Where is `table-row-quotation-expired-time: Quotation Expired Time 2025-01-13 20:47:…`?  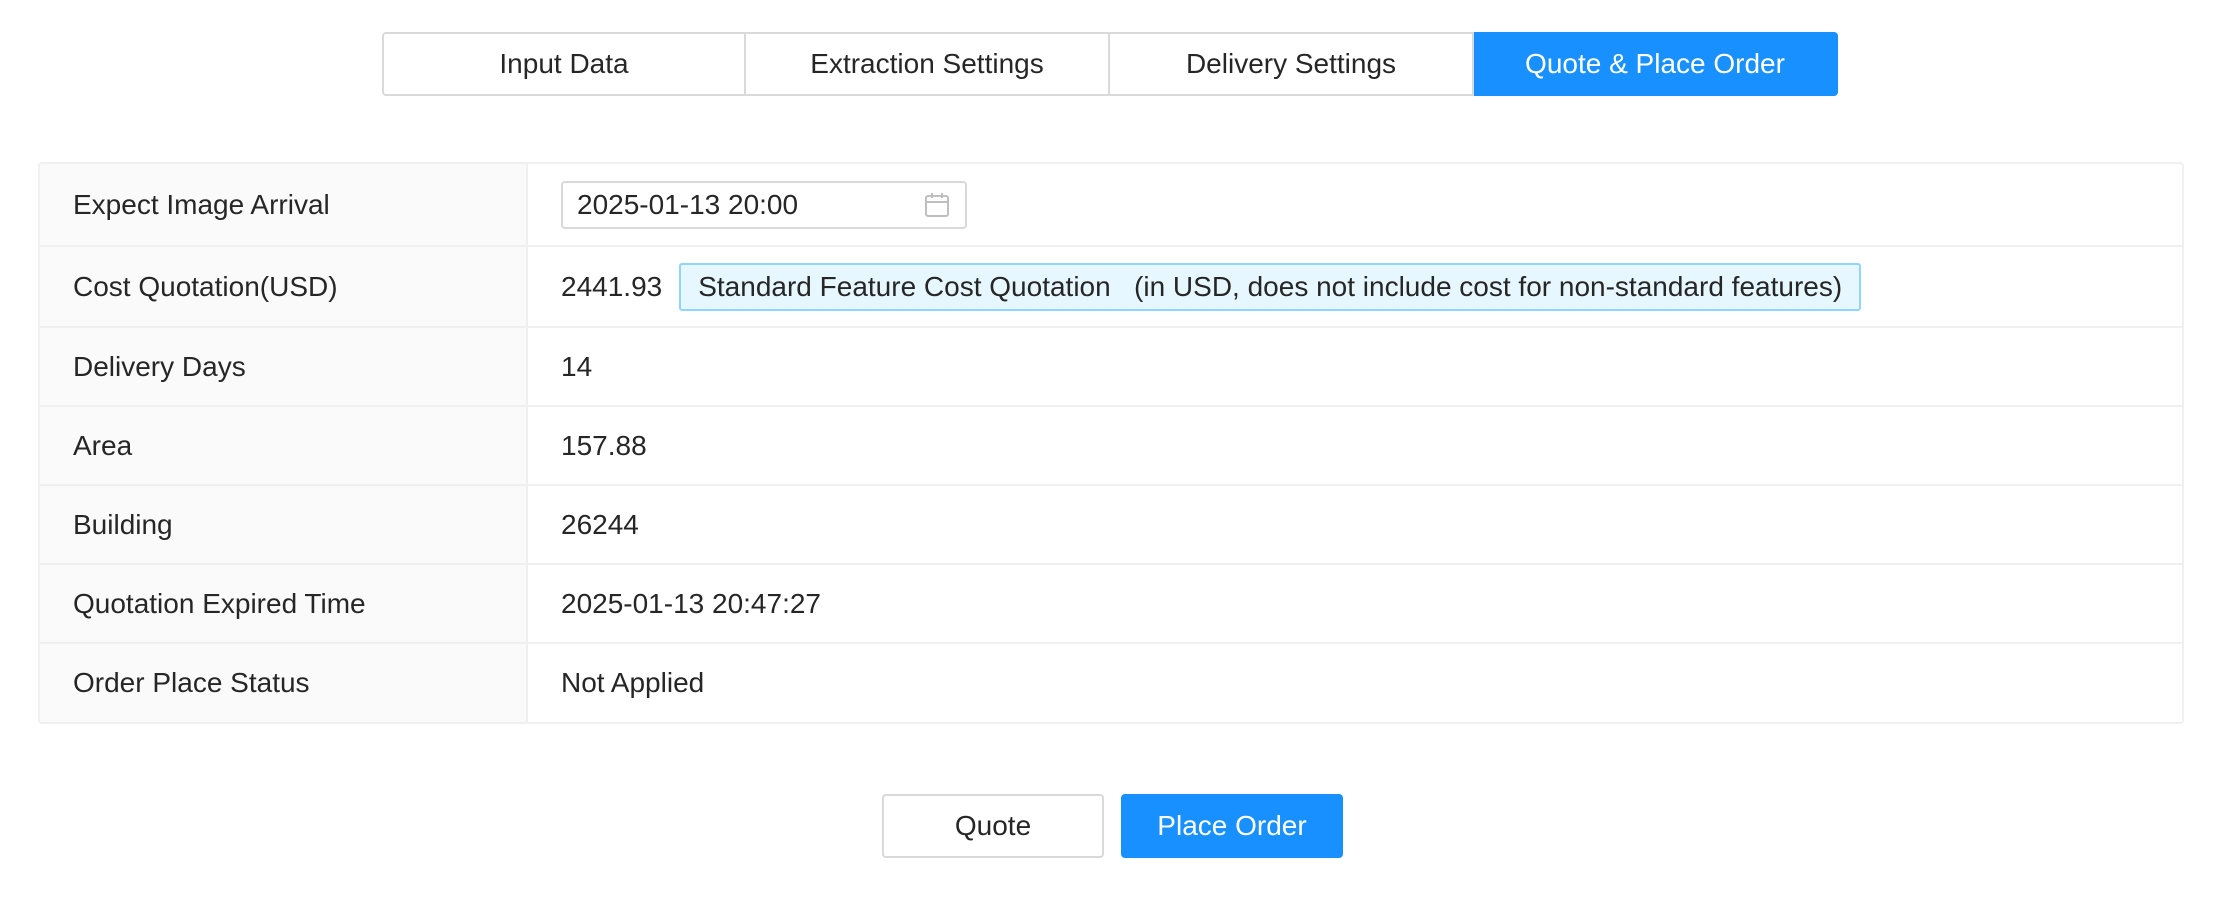
table-row-quotation-expired-time: Quotation Expired Time 2025-01-13 20:47:… is located at coordinates (1111, 604).